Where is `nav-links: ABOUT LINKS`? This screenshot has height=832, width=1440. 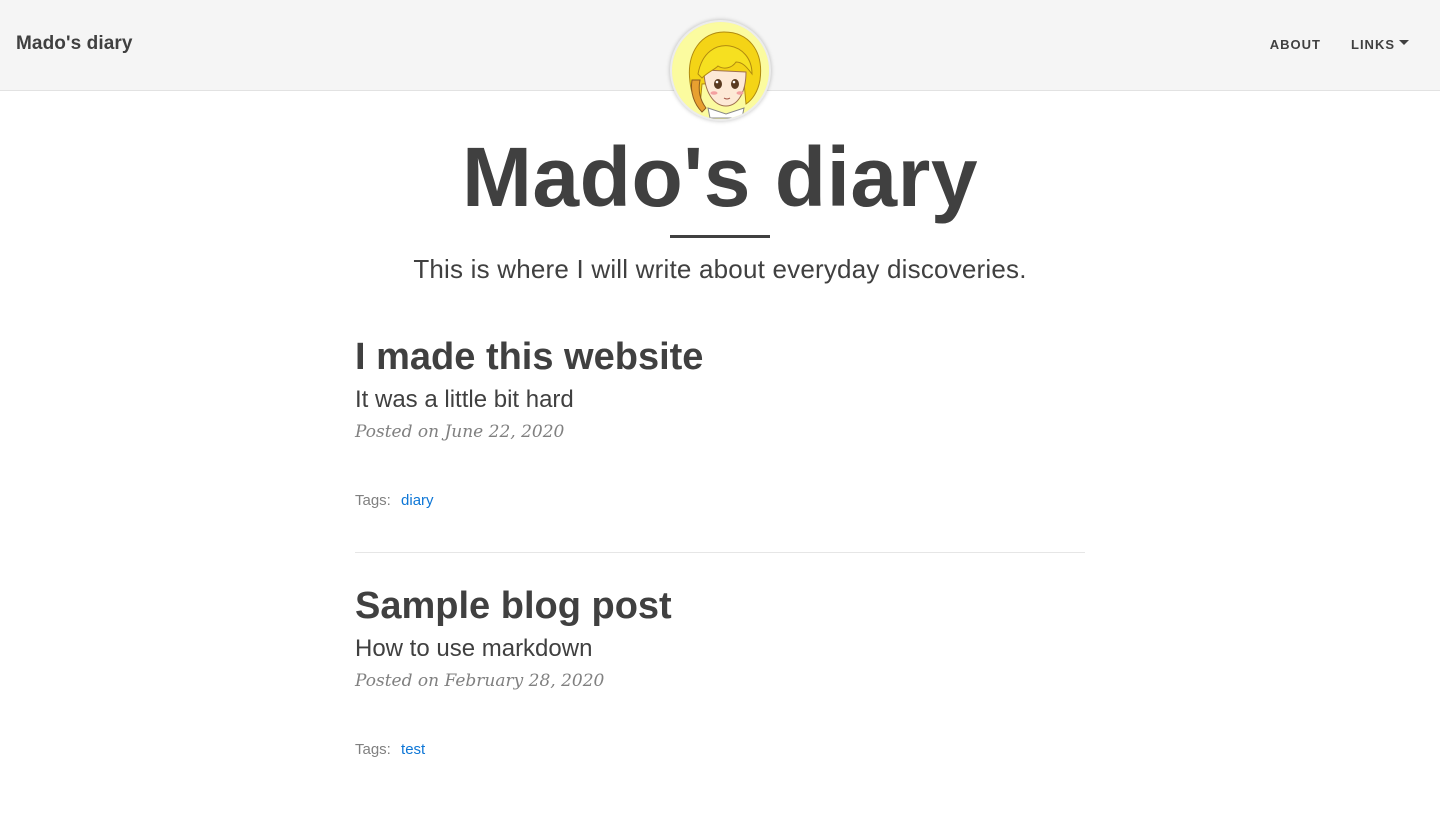
nav-links: ABOUT LINKS is located at coordinates (1324, 44).